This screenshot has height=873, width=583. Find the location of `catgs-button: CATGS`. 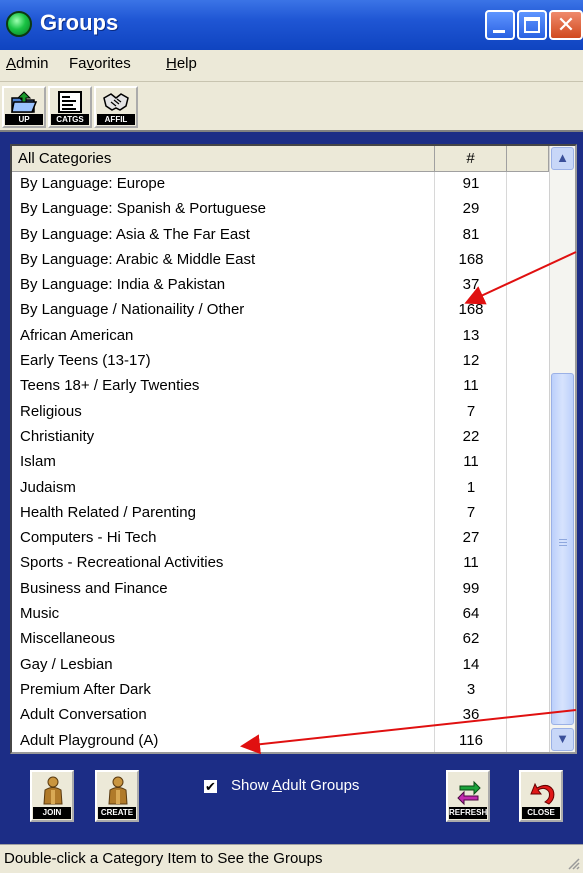

catgs-button: CATGS is located at coordinates (70, 107).